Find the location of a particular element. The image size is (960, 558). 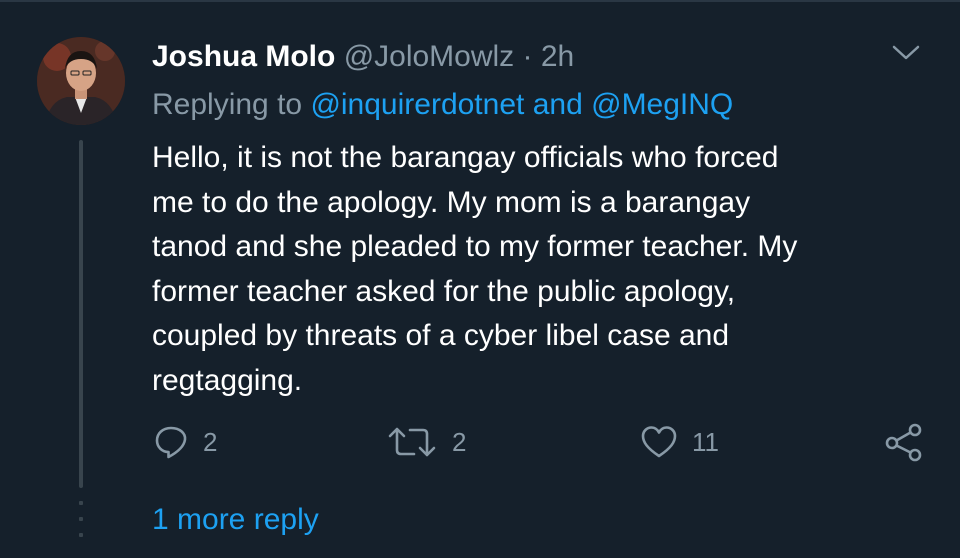

replying-to: Replying to @inquirerdotnet and @MegINQ is located at coordinates (442, 105).